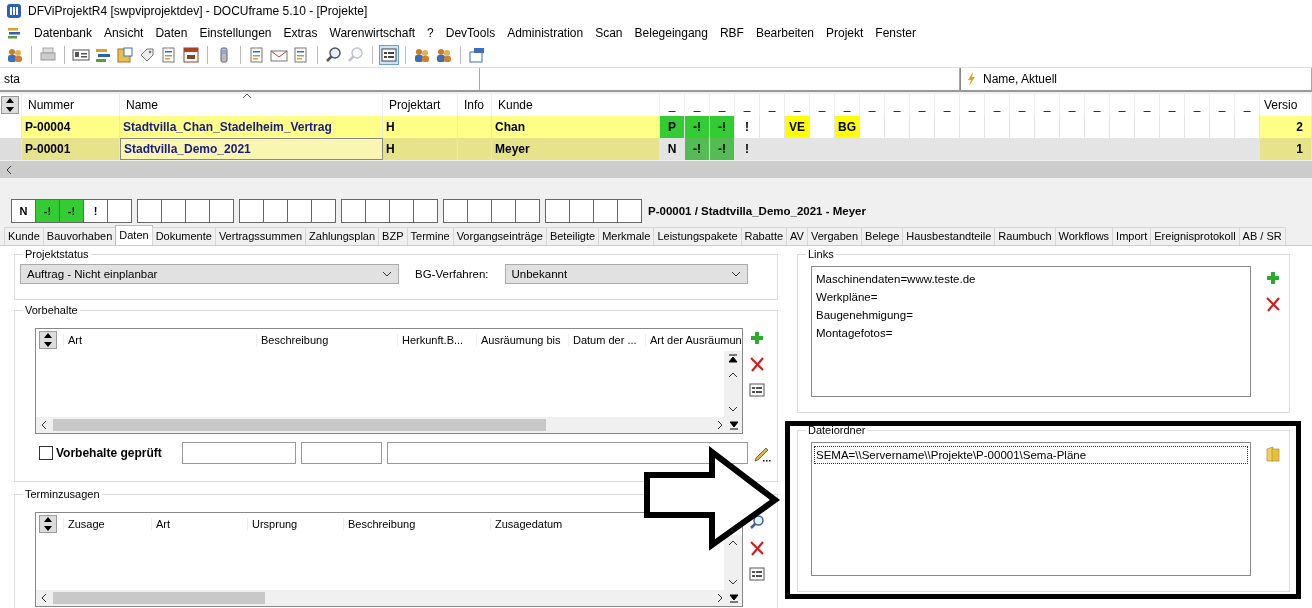 This screenshot has height=608, width=1312. Describe the element at coordinates (1031, 455) in the screenshot. I see `list-item: SEMA=\\Servername\\Projekte\P-00001\Sema-Pläne` at that location.